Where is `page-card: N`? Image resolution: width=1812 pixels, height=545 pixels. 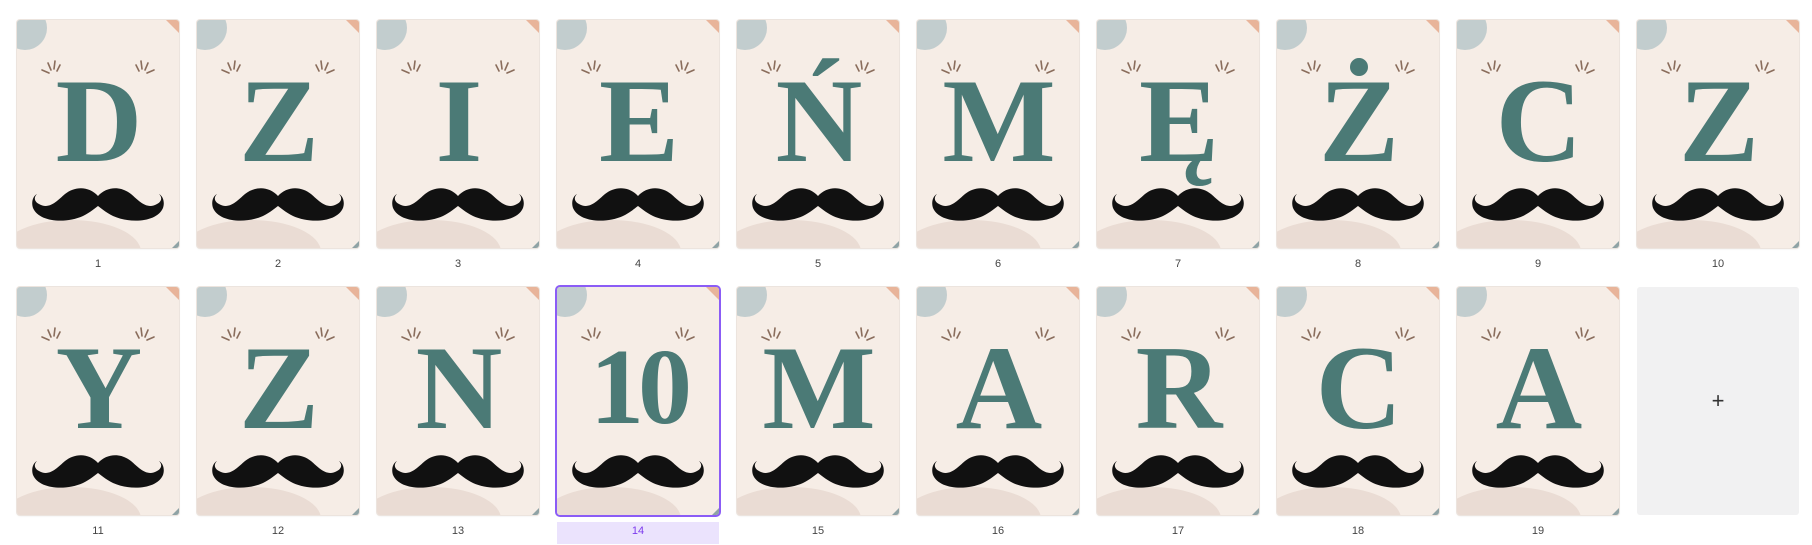 page-card: N is located at coordinates (458, 401).